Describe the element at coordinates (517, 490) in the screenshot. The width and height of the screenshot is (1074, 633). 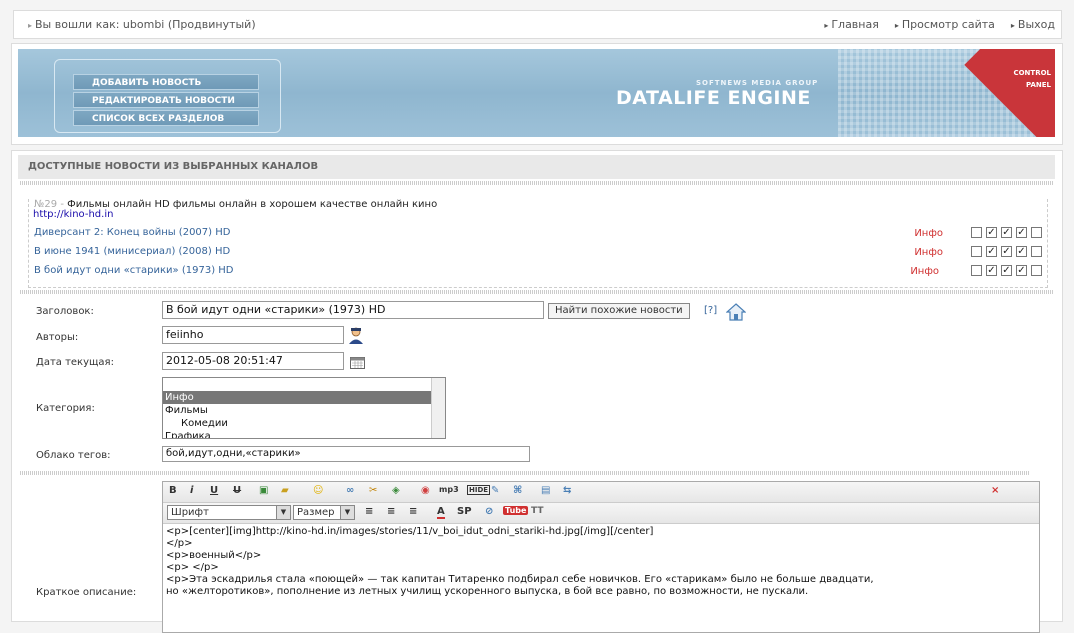
I see `code-icon: ⌘` at that location.